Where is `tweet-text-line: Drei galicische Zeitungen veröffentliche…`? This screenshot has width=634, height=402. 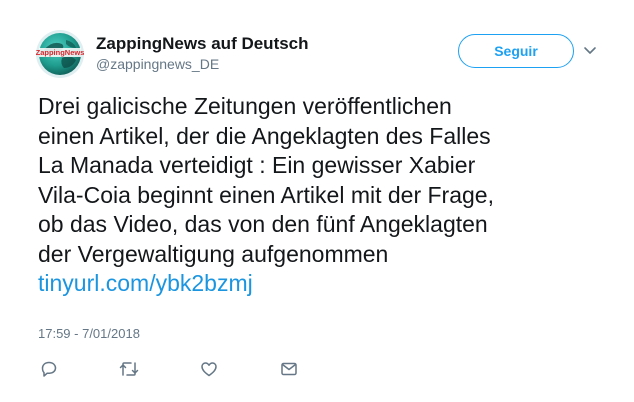 tweet-text-line: Drei galicische Zeitungen veröffentliche… is located at coordinates (245, 106).